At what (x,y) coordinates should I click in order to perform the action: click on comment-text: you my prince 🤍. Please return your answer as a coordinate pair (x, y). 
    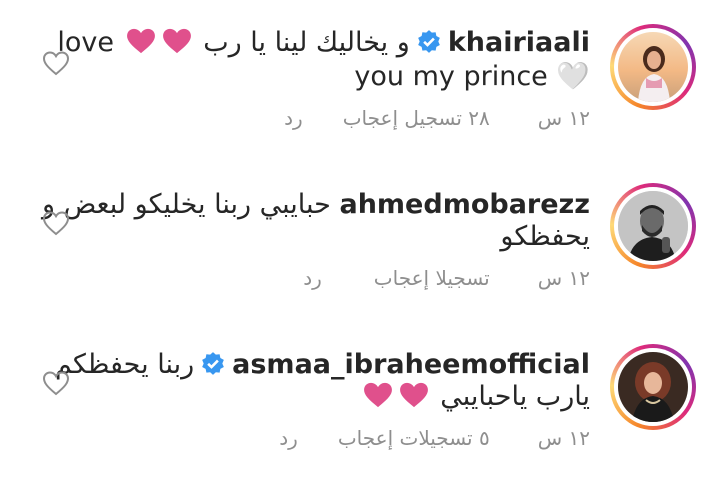
    Looking at the image, I should click on (472, 76).